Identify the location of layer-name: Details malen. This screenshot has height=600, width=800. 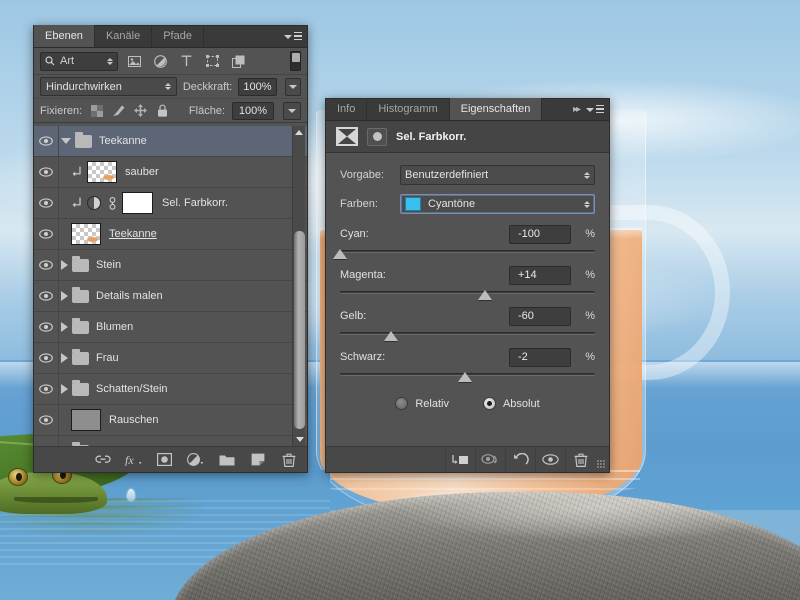
(129, 296).